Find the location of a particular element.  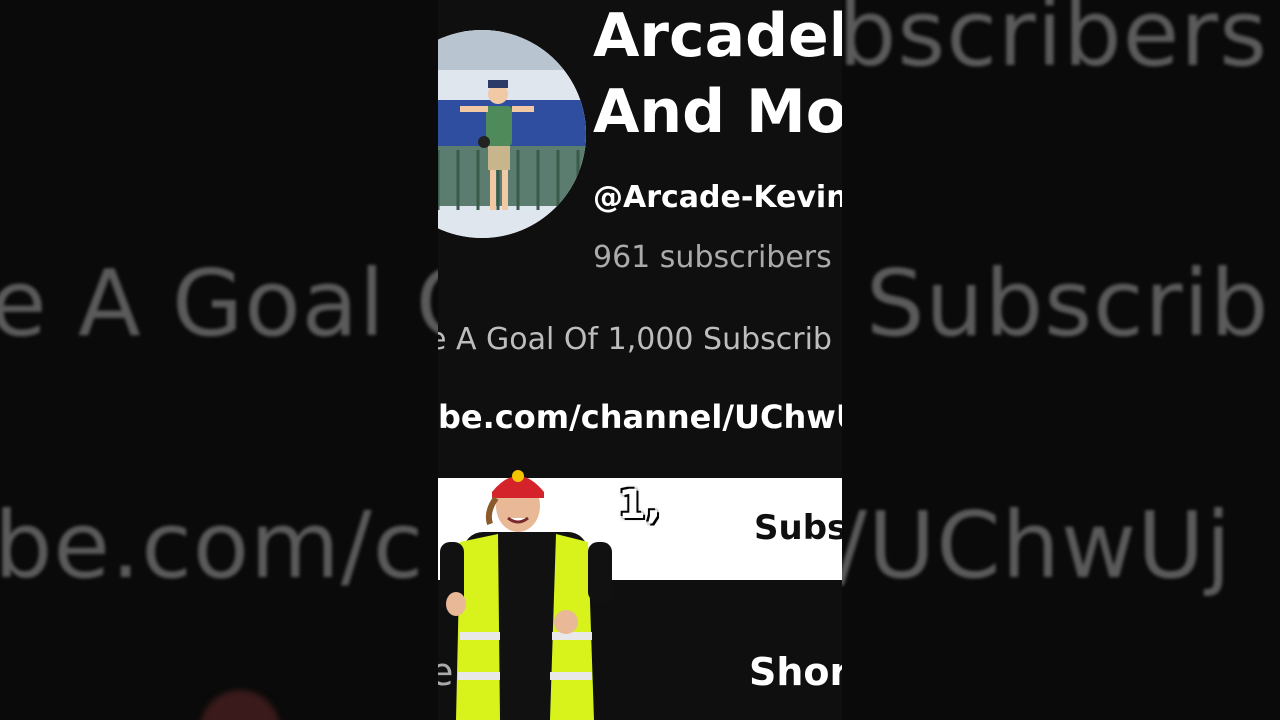

channel-avatar is located at coordinates (512, 134).